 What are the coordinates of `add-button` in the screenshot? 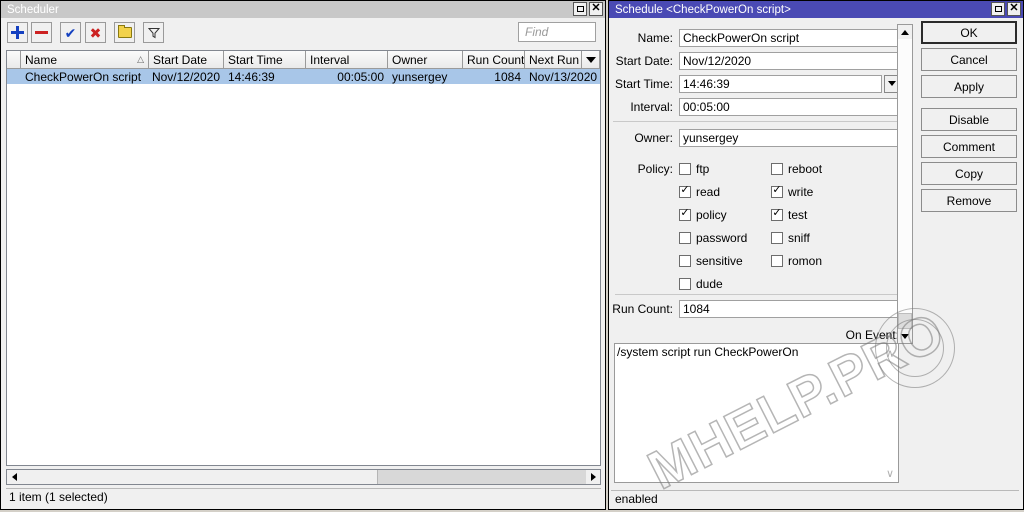 It's located at (17, 32).